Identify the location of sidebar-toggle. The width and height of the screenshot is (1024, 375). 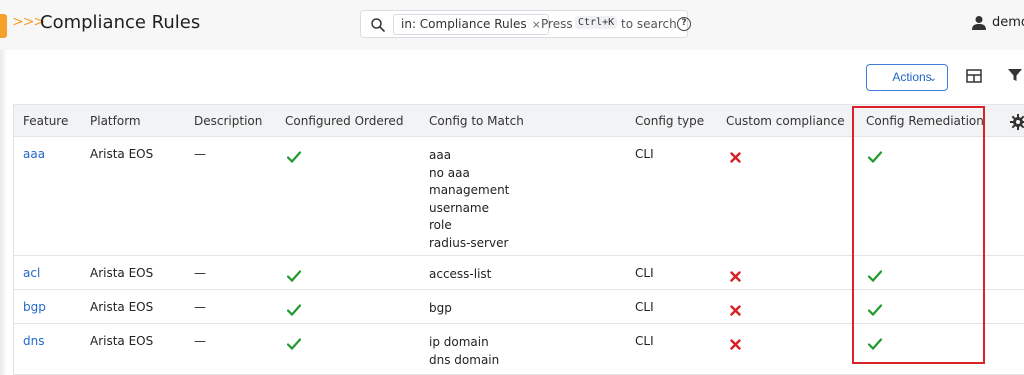
(3, 26).